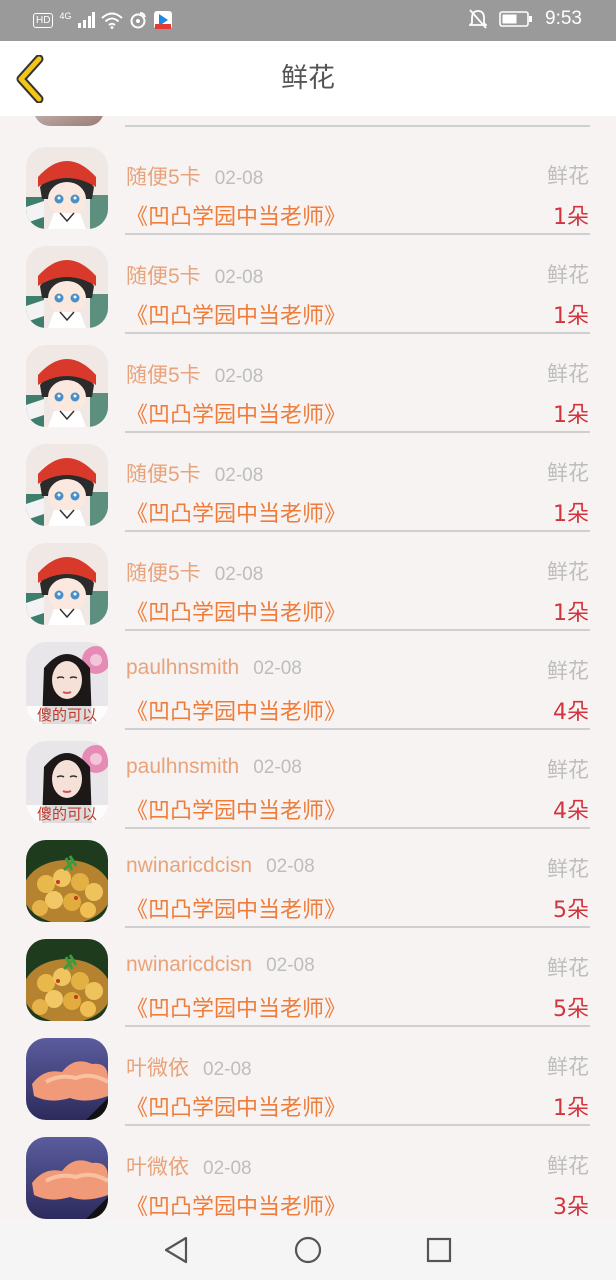  I want to click on network-type: 4G, so click(65, 16).